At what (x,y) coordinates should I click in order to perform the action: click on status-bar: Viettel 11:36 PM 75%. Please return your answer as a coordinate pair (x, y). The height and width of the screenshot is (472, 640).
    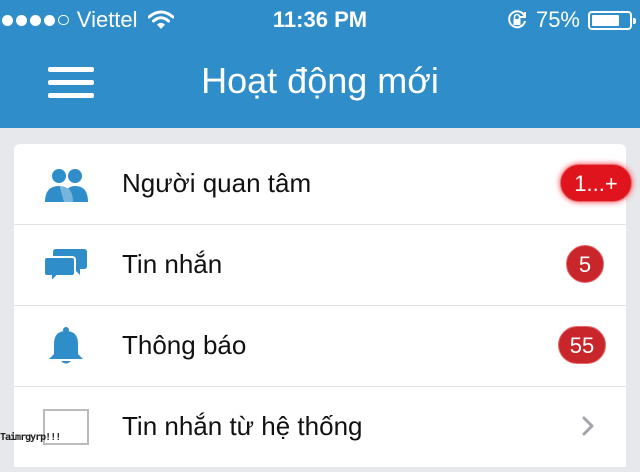
    Looking at the image, I should click on (320, 20).